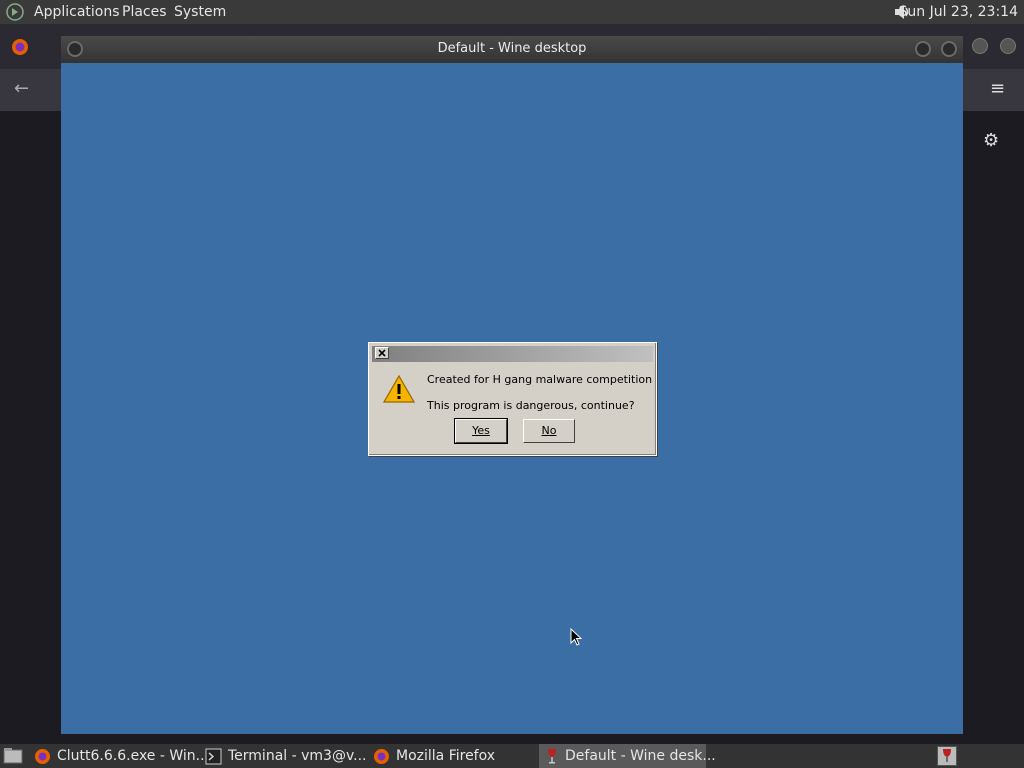 This screenshot has height=768, width=1024. What do you see at coordinates (21, 88) in the screenshot?
I see `back-arrow-icon: ←` at bounding box center [21, 88].